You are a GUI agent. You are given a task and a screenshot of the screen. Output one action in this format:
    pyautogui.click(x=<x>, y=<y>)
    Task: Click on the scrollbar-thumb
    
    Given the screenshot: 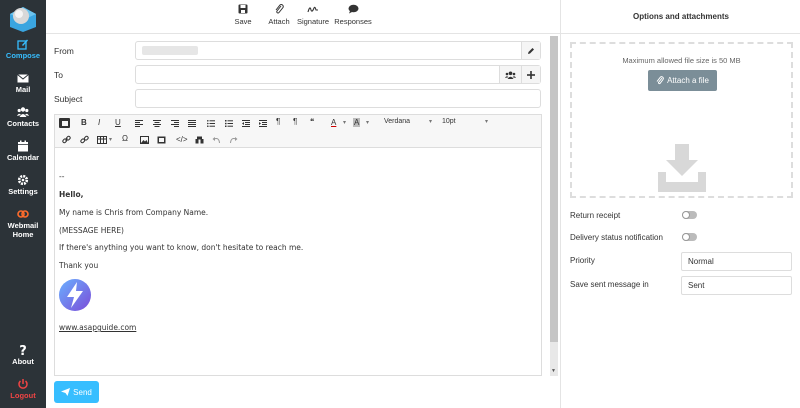 What is the action you would take?
    pyautogui.click(x=554, y=189)
    